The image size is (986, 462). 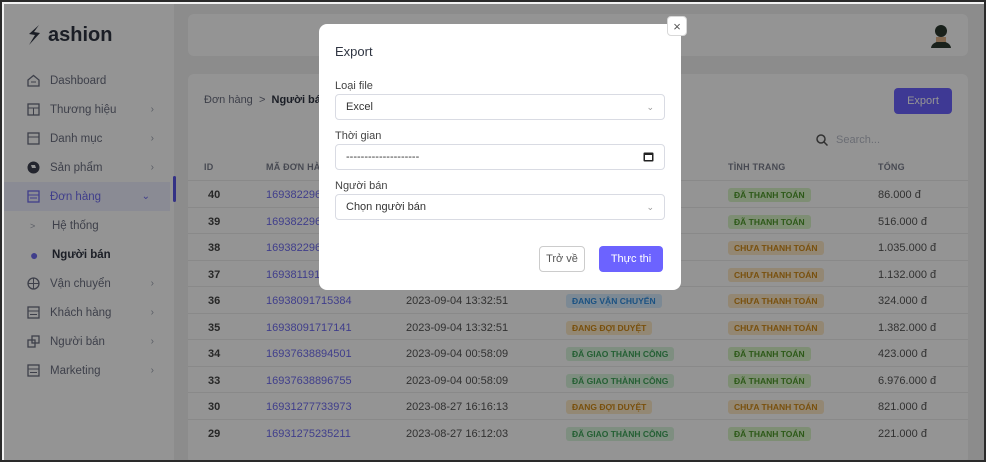 What do you see at coordinates (358, 136) in the screenshot?
I see `time-label: Thời gian` at bounding box center [358, 136].